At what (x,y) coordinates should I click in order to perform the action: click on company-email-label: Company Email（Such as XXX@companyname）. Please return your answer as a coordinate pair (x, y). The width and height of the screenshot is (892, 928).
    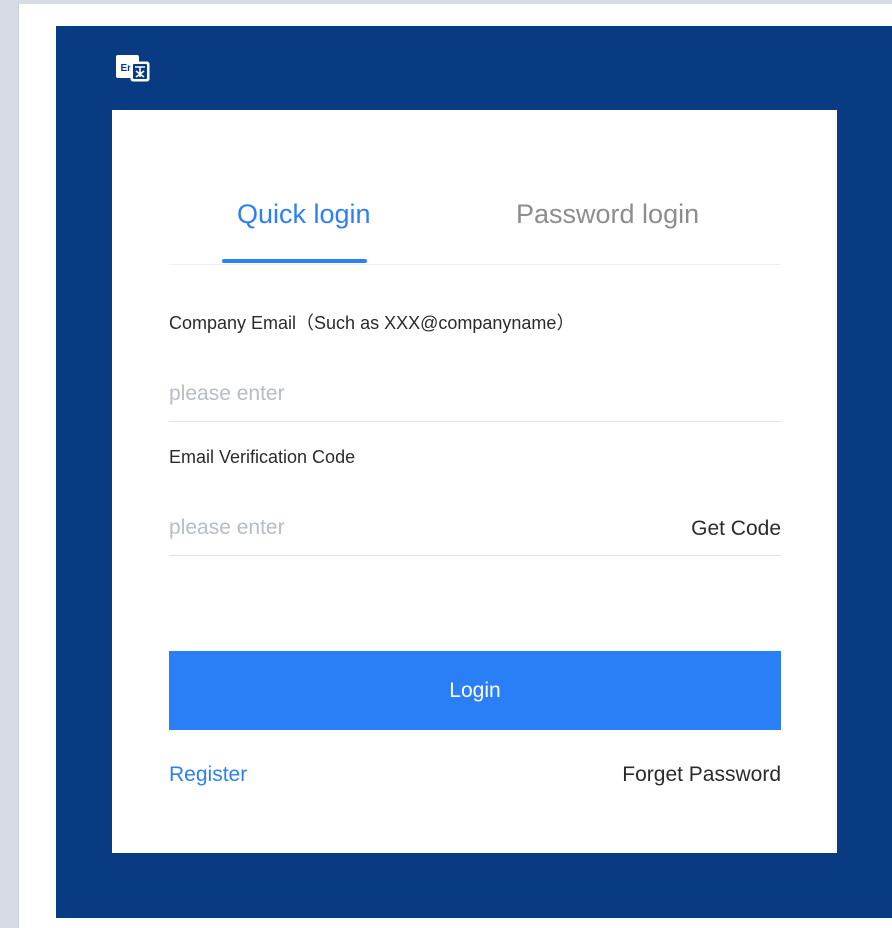
    Looking at the image, I should click on (372, 323).